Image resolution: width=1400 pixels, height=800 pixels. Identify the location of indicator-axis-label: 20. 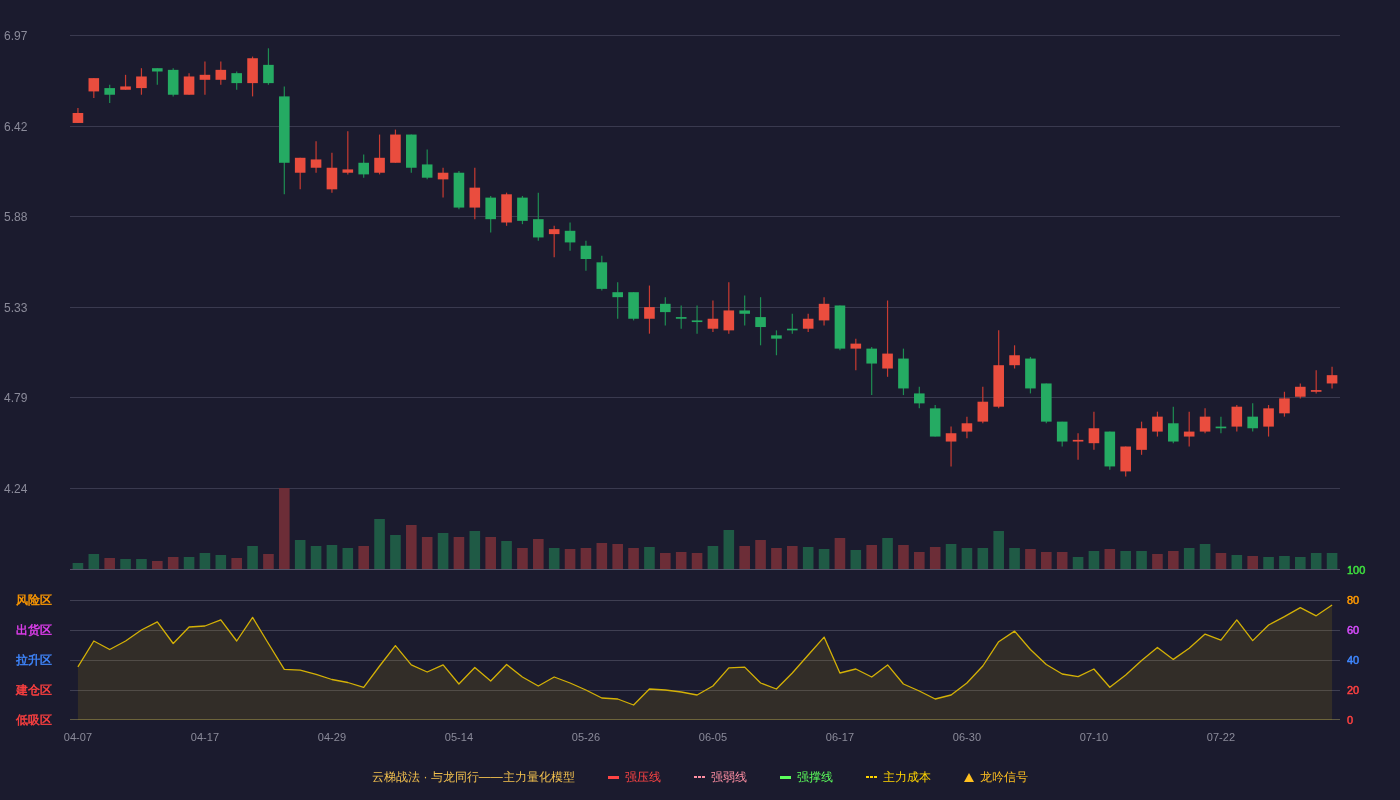
(1353, 690).